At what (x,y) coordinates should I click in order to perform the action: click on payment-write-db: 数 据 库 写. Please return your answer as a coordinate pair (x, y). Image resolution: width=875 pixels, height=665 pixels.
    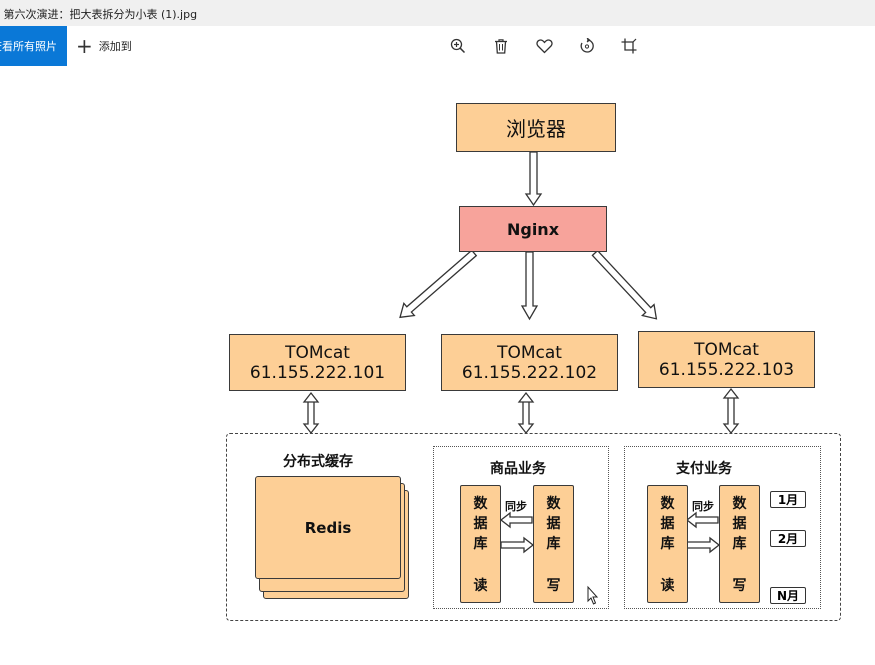
    Looking at the image, I should click on (739, 544).